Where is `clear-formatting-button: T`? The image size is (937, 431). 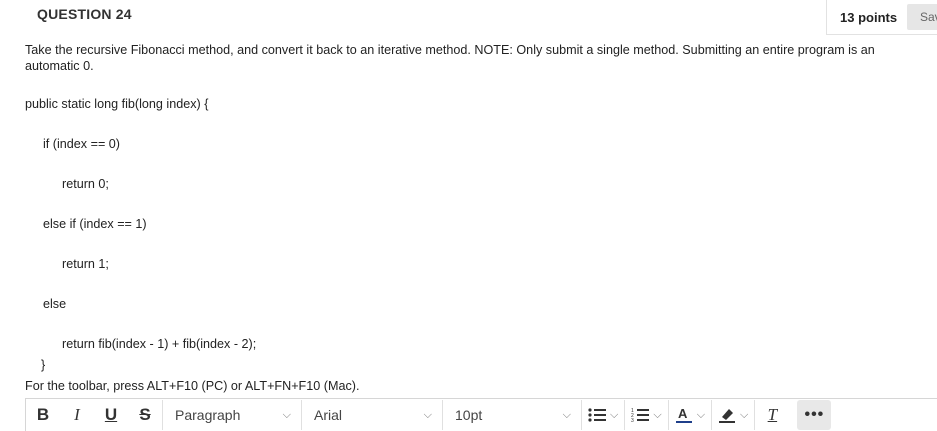
clear-formatting-button: T is located at coordinates (772, 415).